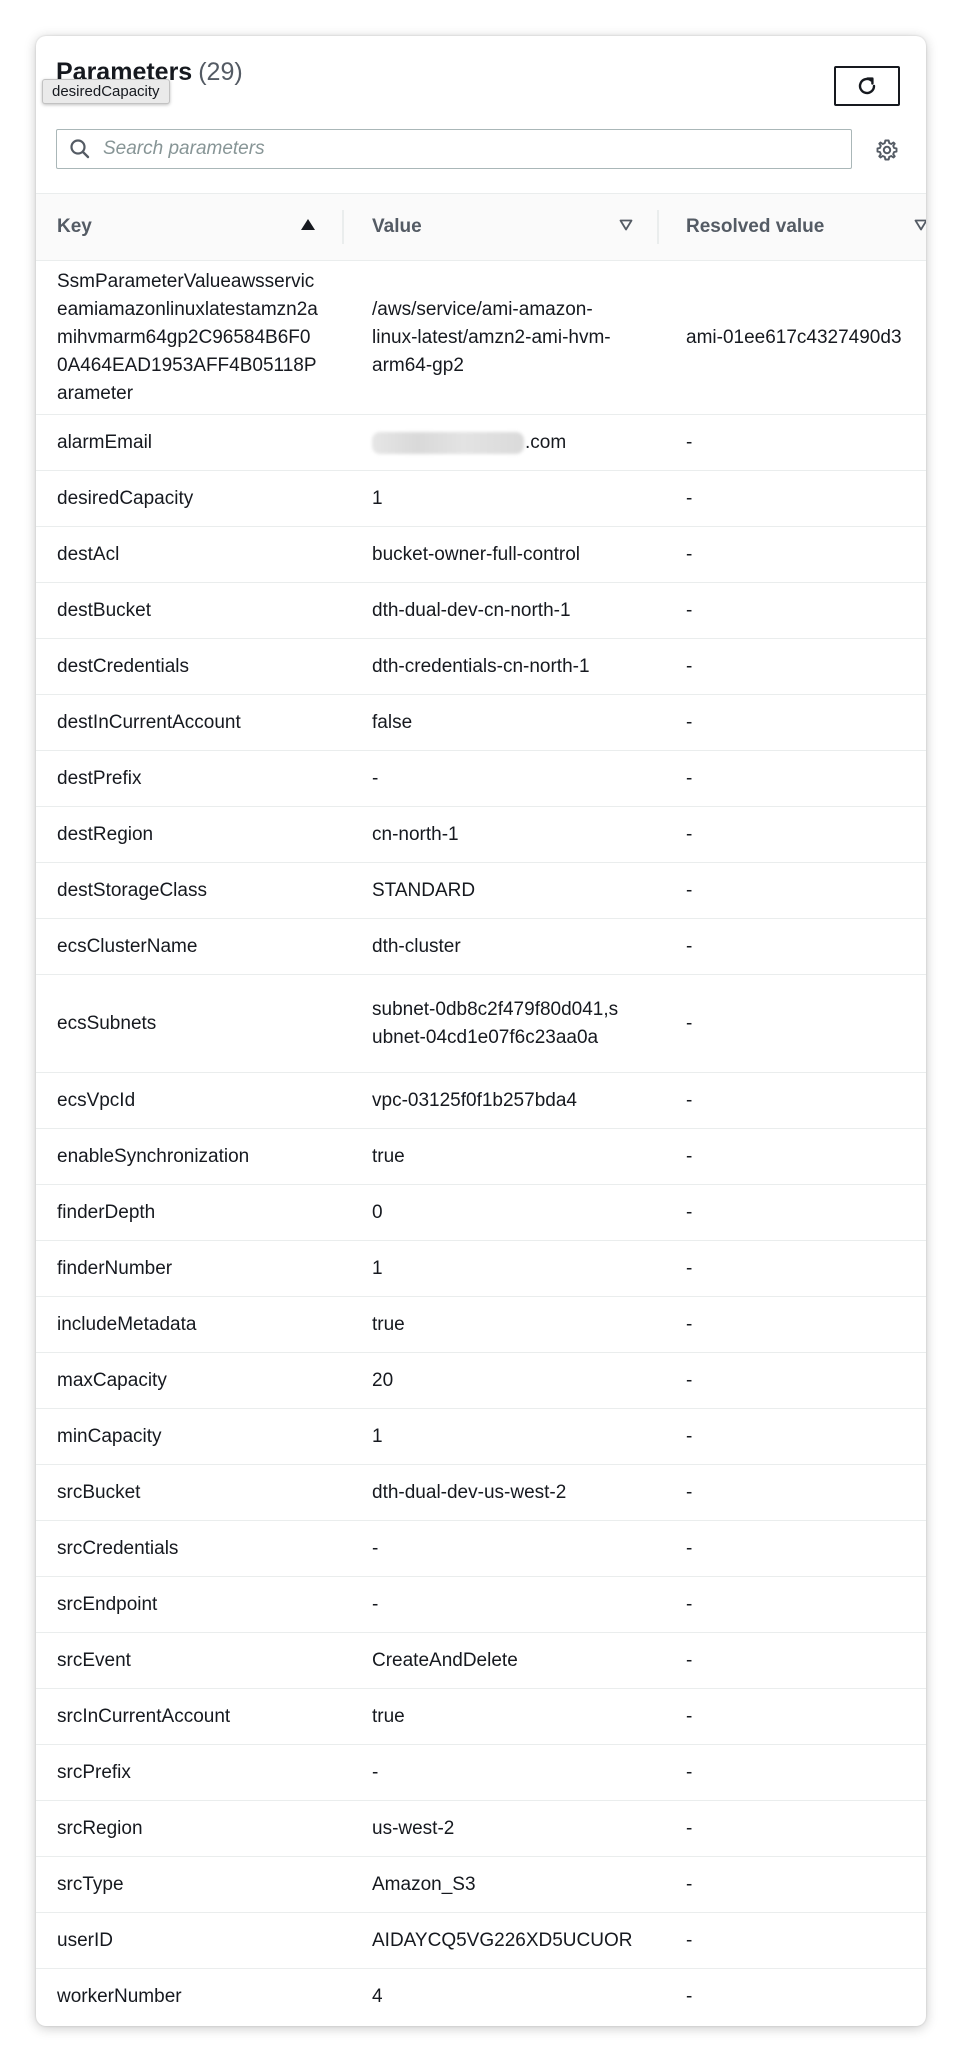 This screenshot has height=2062, width=964. I want to click on row-value: Amazon_S3, so click(424, 1884).